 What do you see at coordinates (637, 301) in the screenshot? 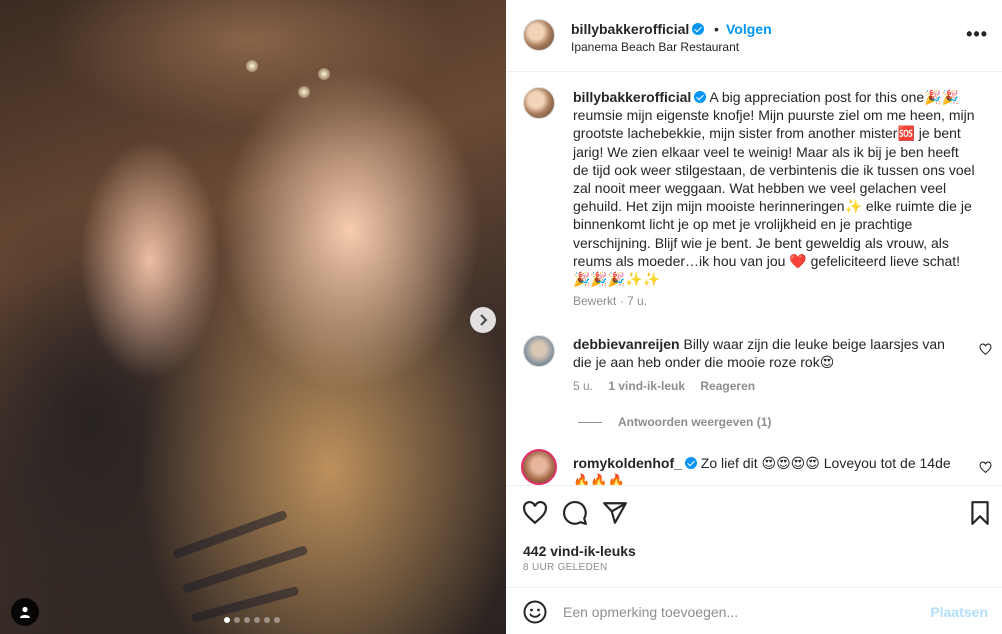
I see `caption-time: 7 u.` at bounding box center [637, 301].